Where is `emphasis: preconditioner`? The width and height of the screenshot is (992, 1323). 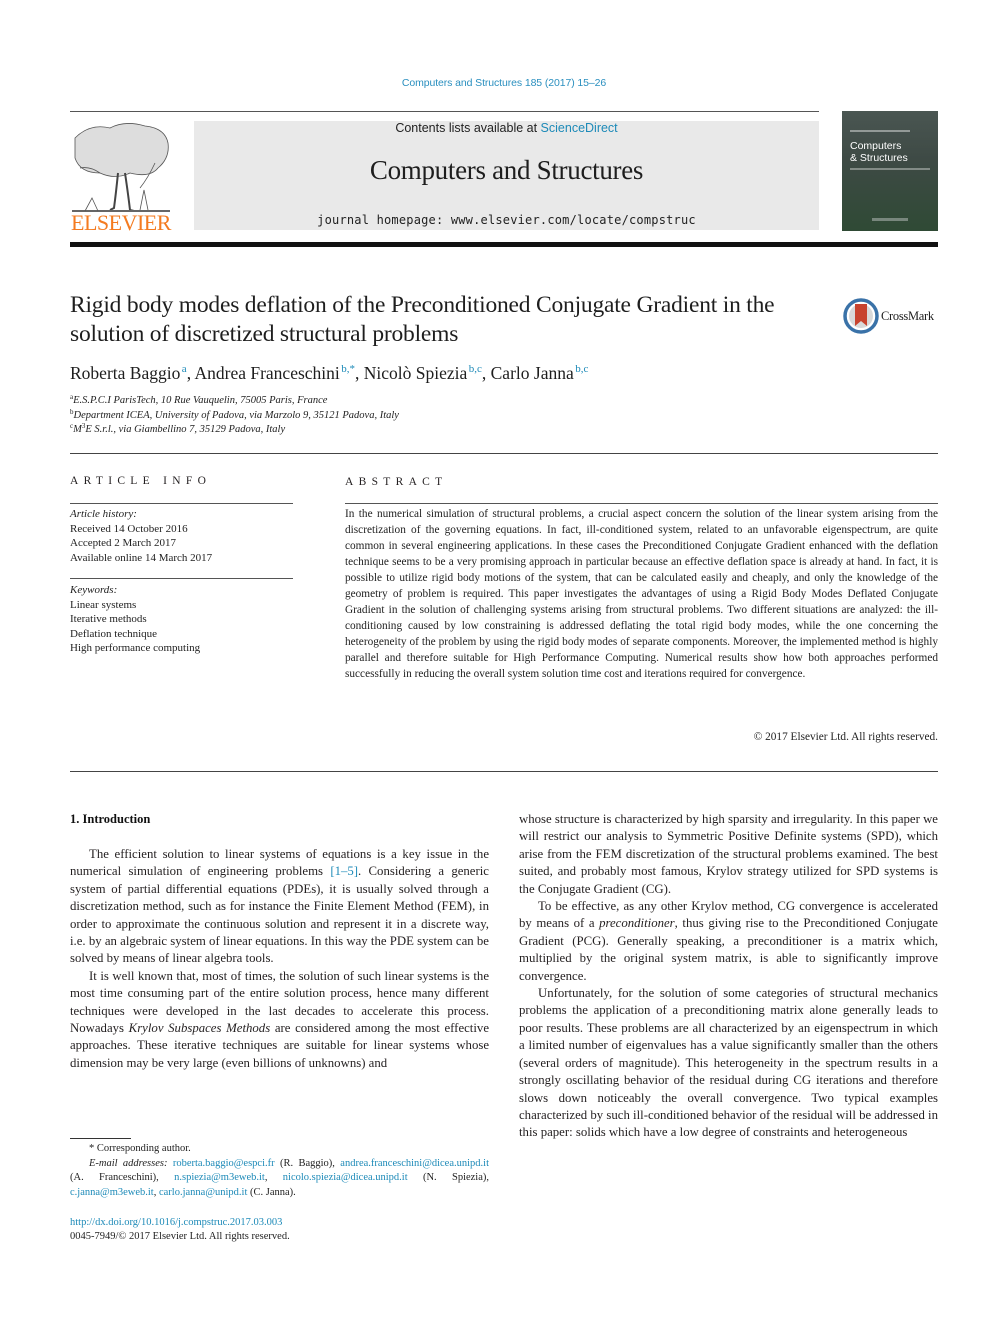 emphasis: preconditioner is located at coordinates (637, 923).